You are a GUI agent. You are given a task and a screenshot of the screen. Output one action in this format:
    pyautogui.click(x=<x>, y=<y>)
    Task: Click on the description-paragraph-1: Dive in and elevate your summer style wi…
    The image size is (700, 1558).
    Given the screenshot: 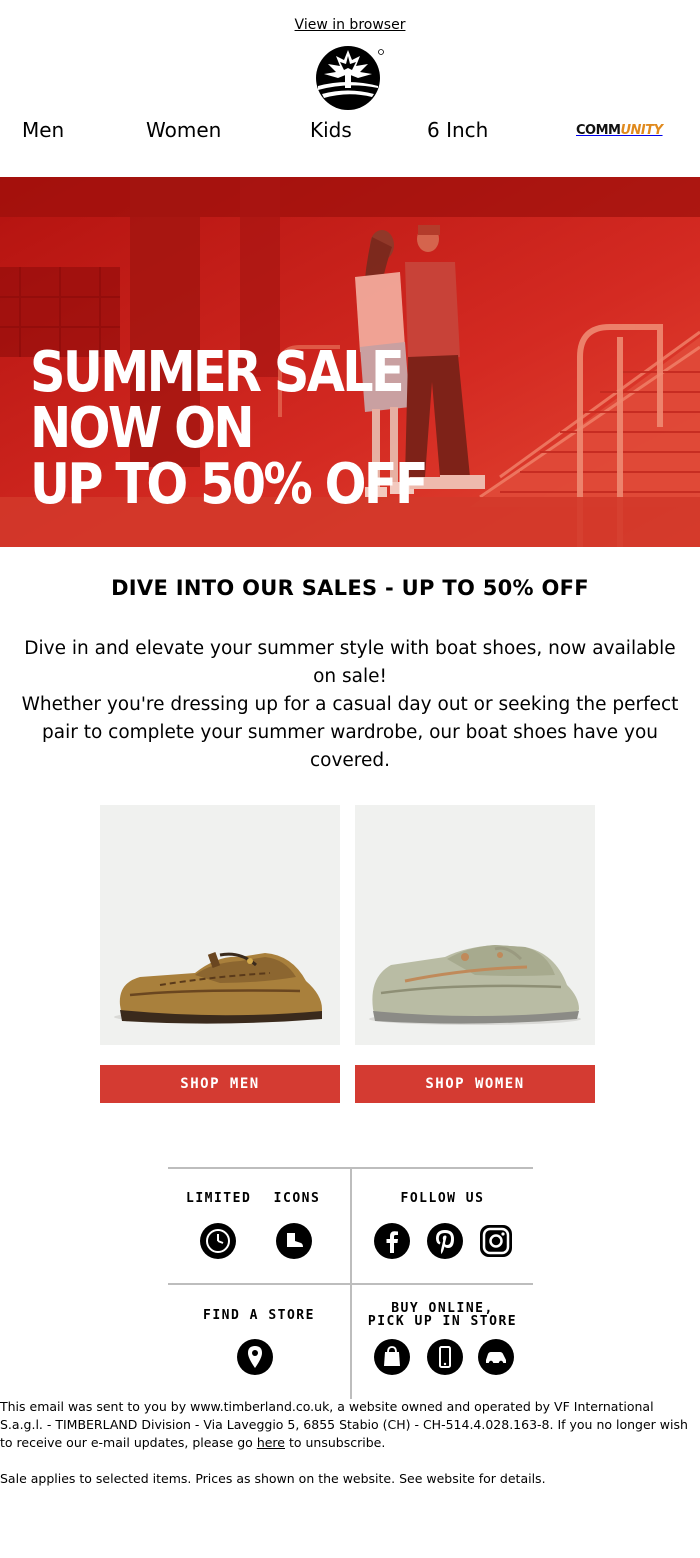 What is the action you would take?
    pyautogui.click(x=350, y=662)
    